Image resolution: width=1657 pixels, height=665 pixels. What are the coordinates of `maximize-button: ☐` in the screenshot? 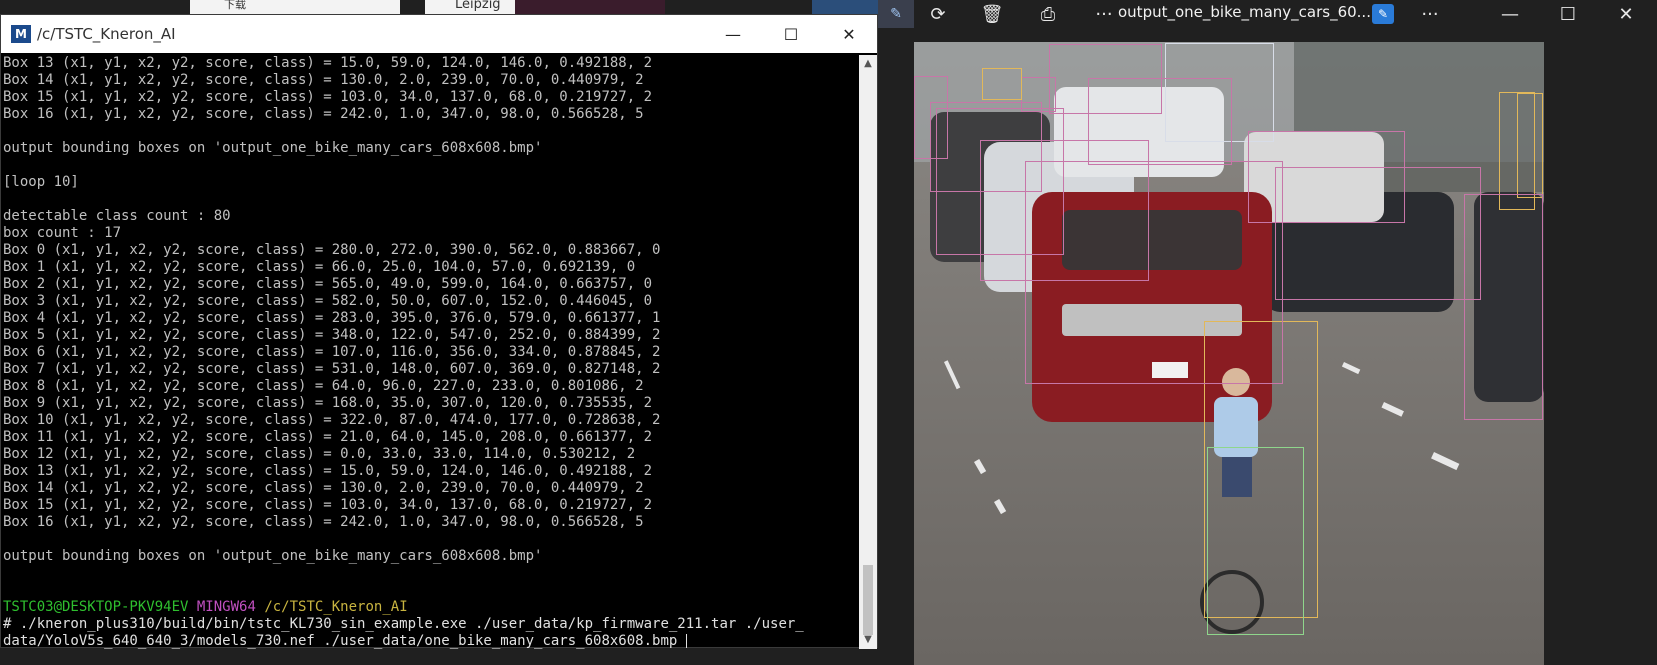 It's located at (791, 34).